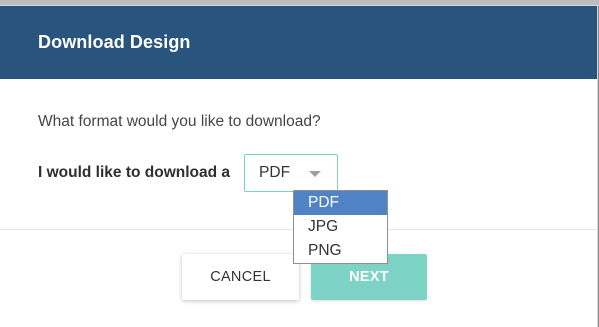  I want to click on format-option-jpg: JPG, so click(340, 227).